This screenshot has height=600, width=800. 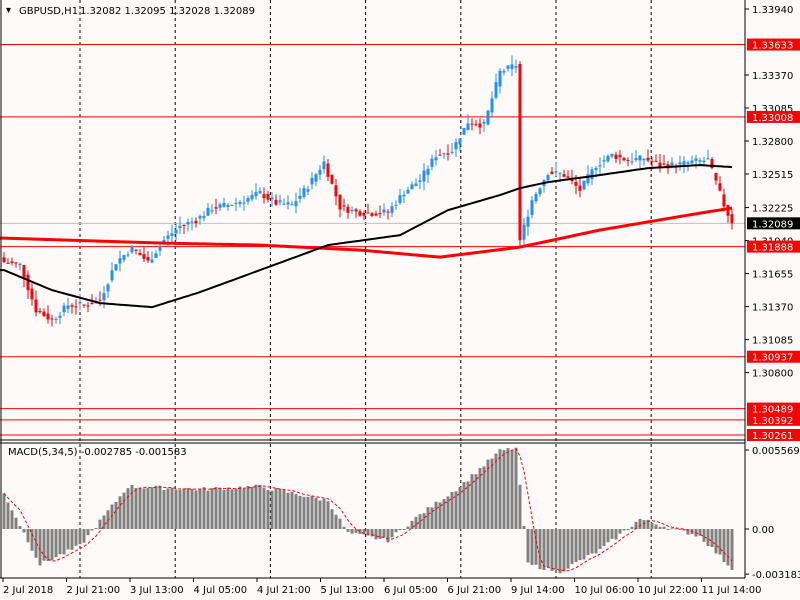 I want to click on price-tick-label: 1.33370, so click(x=772, y=76).